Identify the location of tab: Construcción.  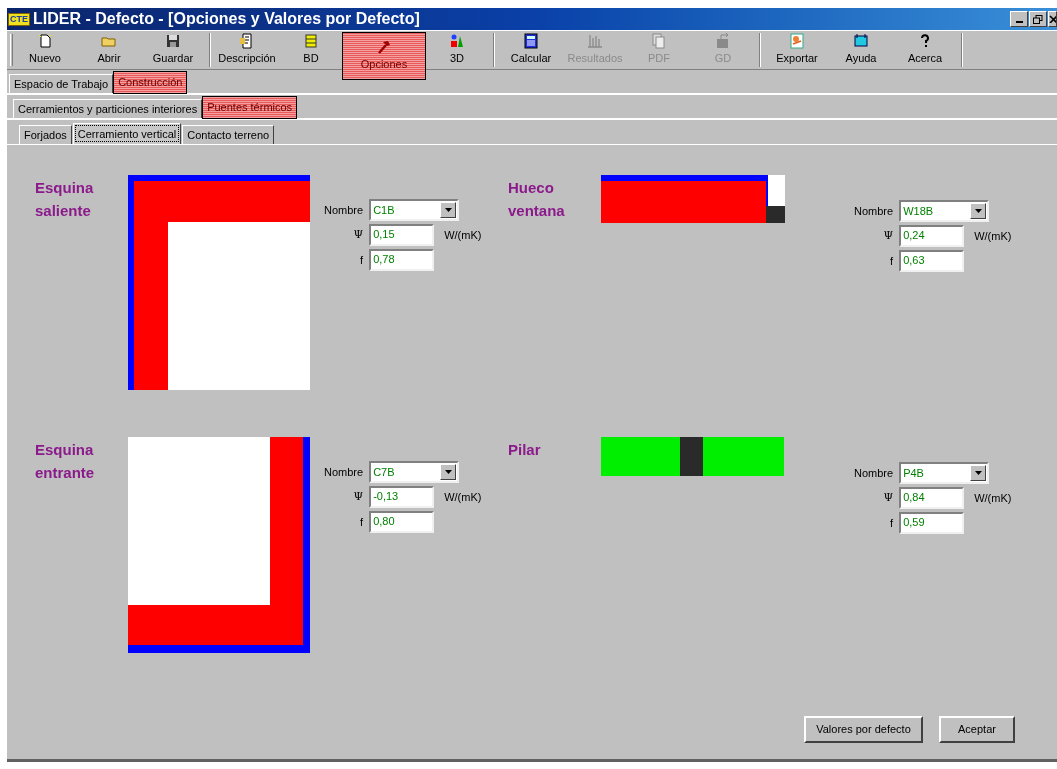
(150, 82).